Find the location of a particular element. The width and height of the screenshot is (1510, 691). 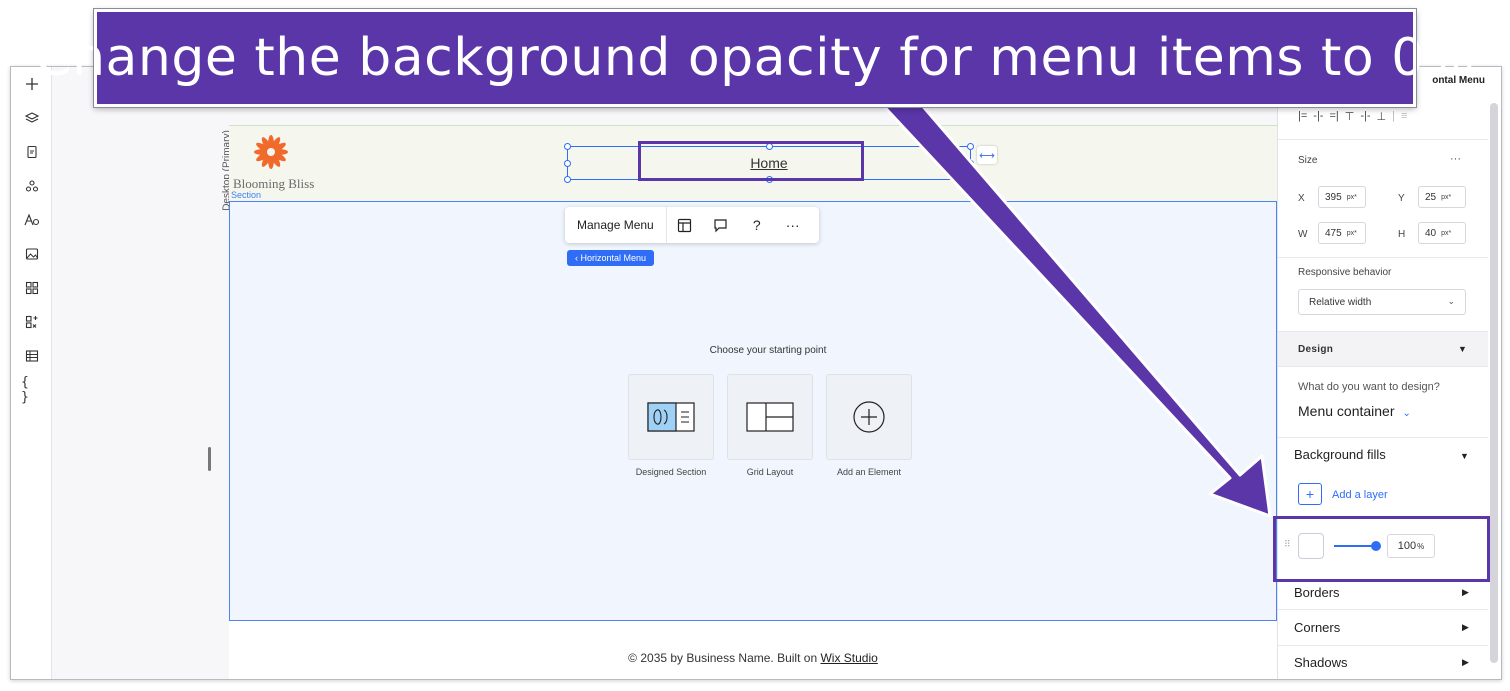

opacity-highlight-box is located at coordinates (1381, 549).